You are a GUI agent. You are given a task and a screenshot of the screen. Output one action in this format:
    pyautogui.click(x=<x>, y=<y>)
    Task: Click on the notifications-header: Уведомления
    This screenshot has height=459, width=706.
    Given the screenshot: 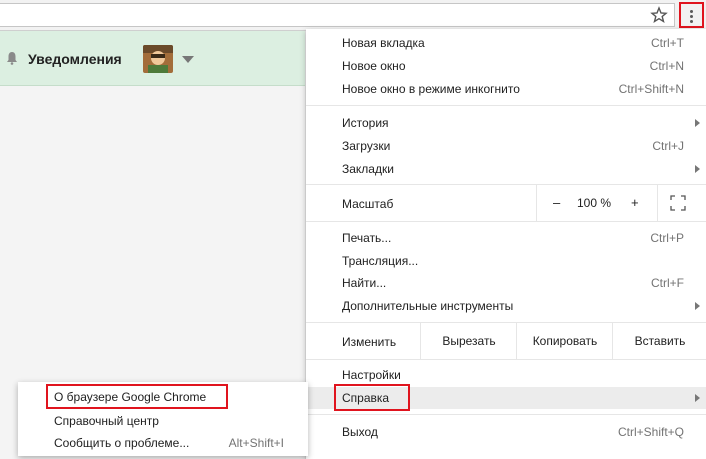 What is the action you would take?
    pyautogui.click(x=153, y=58)
    